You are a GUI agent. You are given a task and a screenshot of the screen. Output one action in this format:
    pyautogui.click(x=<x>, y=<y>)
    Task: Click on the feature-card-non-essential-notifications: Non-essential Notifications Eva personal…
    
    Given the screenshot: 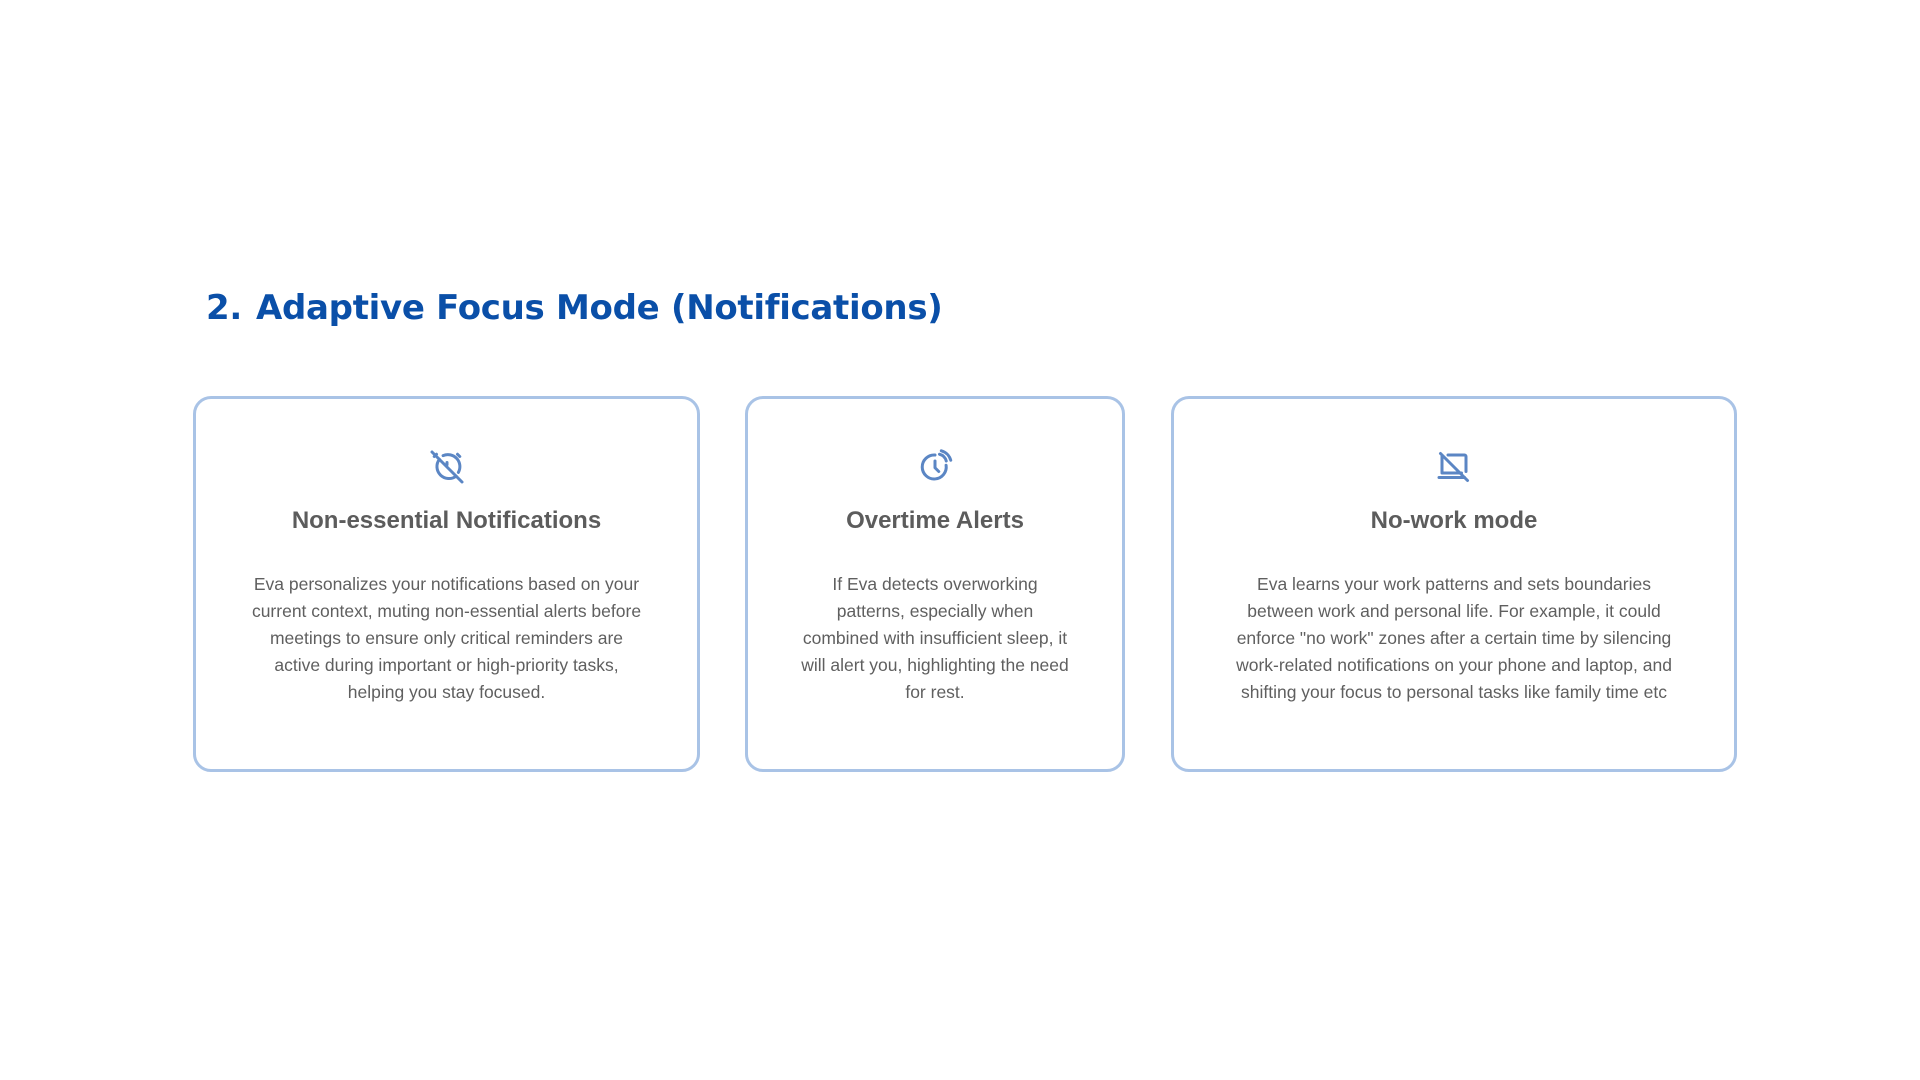 What is the action you would take?
    pyautogui.click(x=446, y=584)
    